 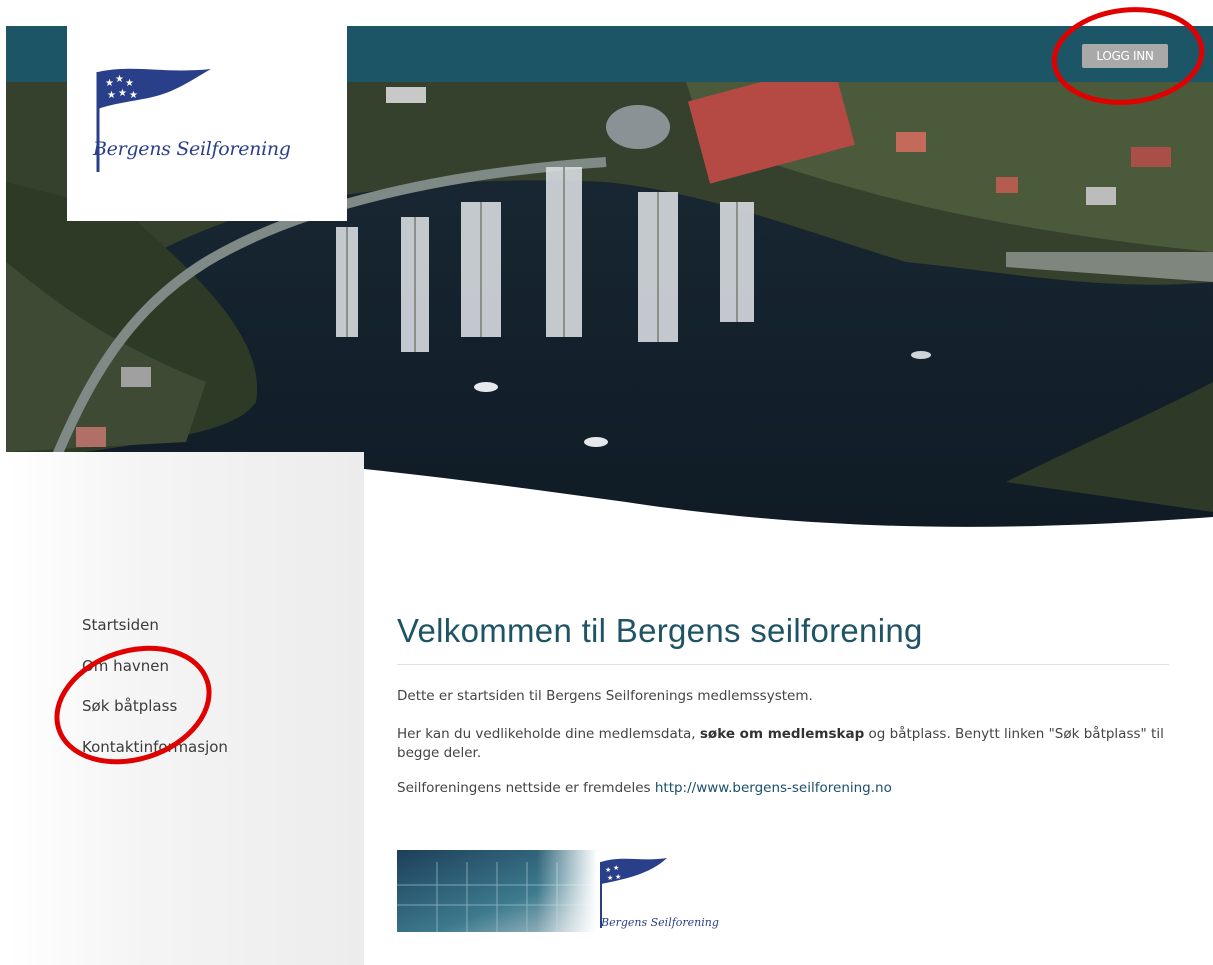 I want to click on website-text-prefix: Seilforeningens nettside er fremdeles, so click(x=526, y=788).